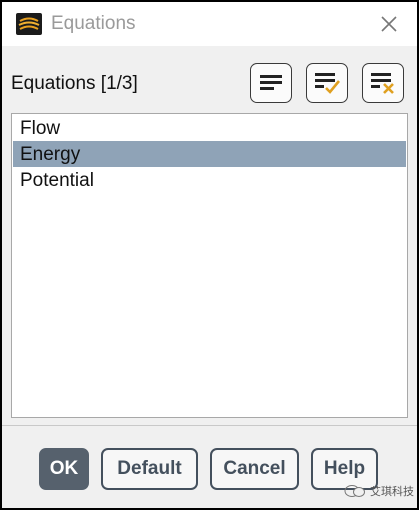  Describe the element at coordinates (209, 154) in the screenshot. I see `list-item-energy: Energy` at that location.